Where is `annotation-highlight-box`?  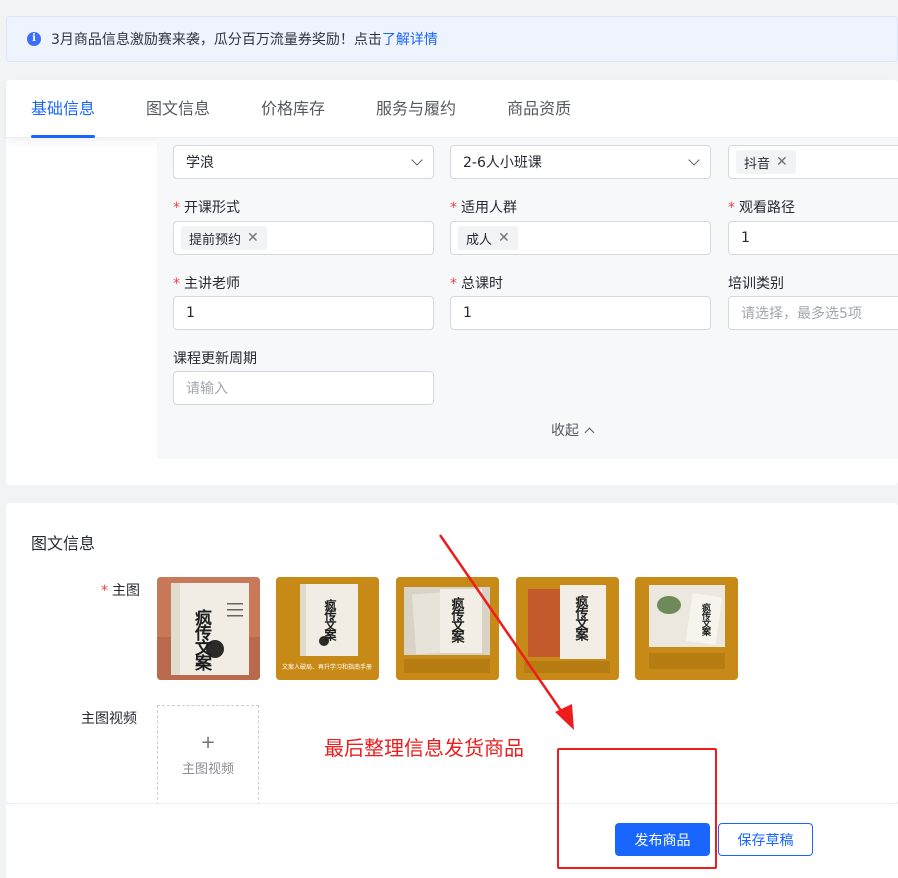
annotation-highlight-box is located at coordinates (637, 808).